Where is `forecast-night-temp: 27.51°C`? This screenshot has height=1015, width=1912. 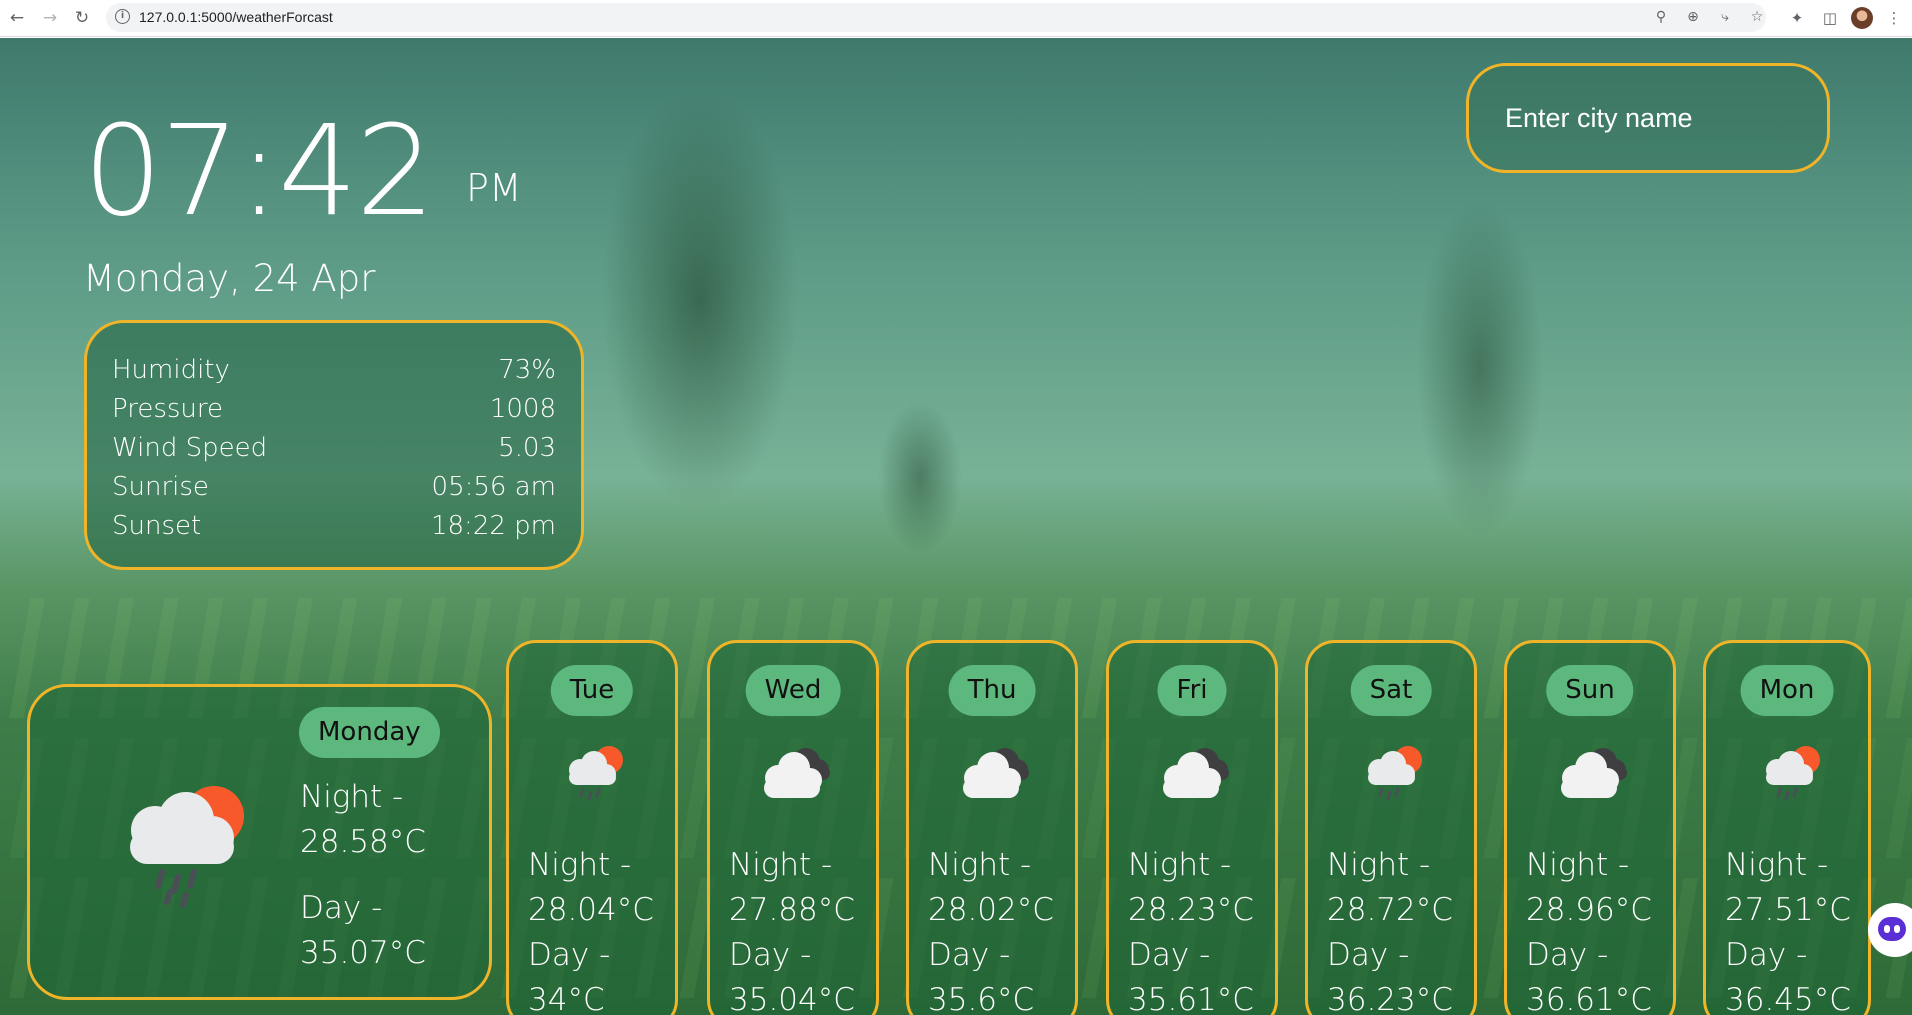
forecast-night-temp: 27.51°C is located at coordinates (1788, 910).